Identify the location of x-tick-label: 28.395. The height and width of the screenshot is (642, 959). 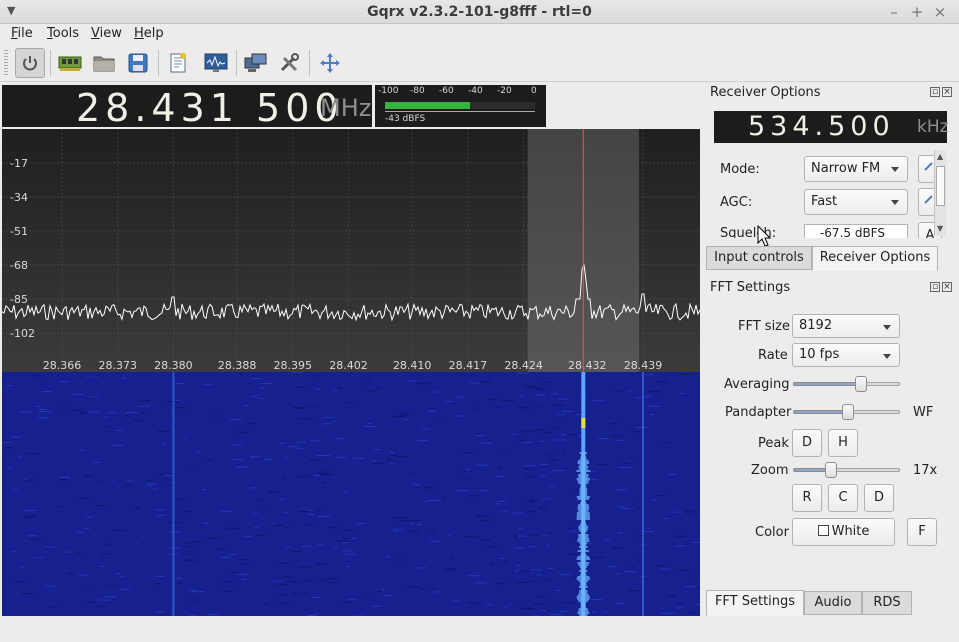
(293, 365).